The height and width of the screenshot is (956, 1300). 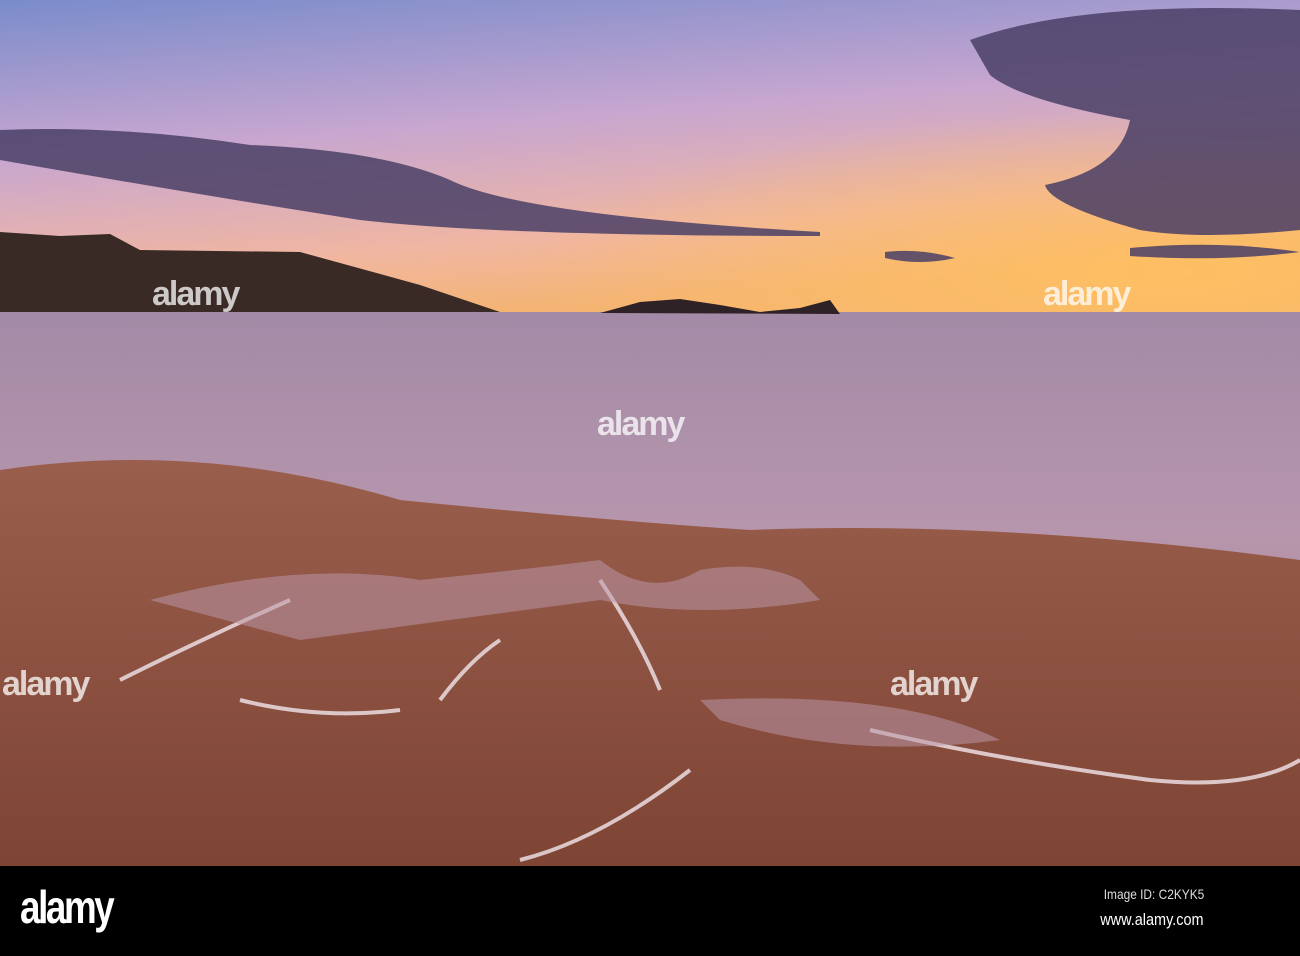 I want to click on alamy-logo: alamy, so click(x=67, y=907).